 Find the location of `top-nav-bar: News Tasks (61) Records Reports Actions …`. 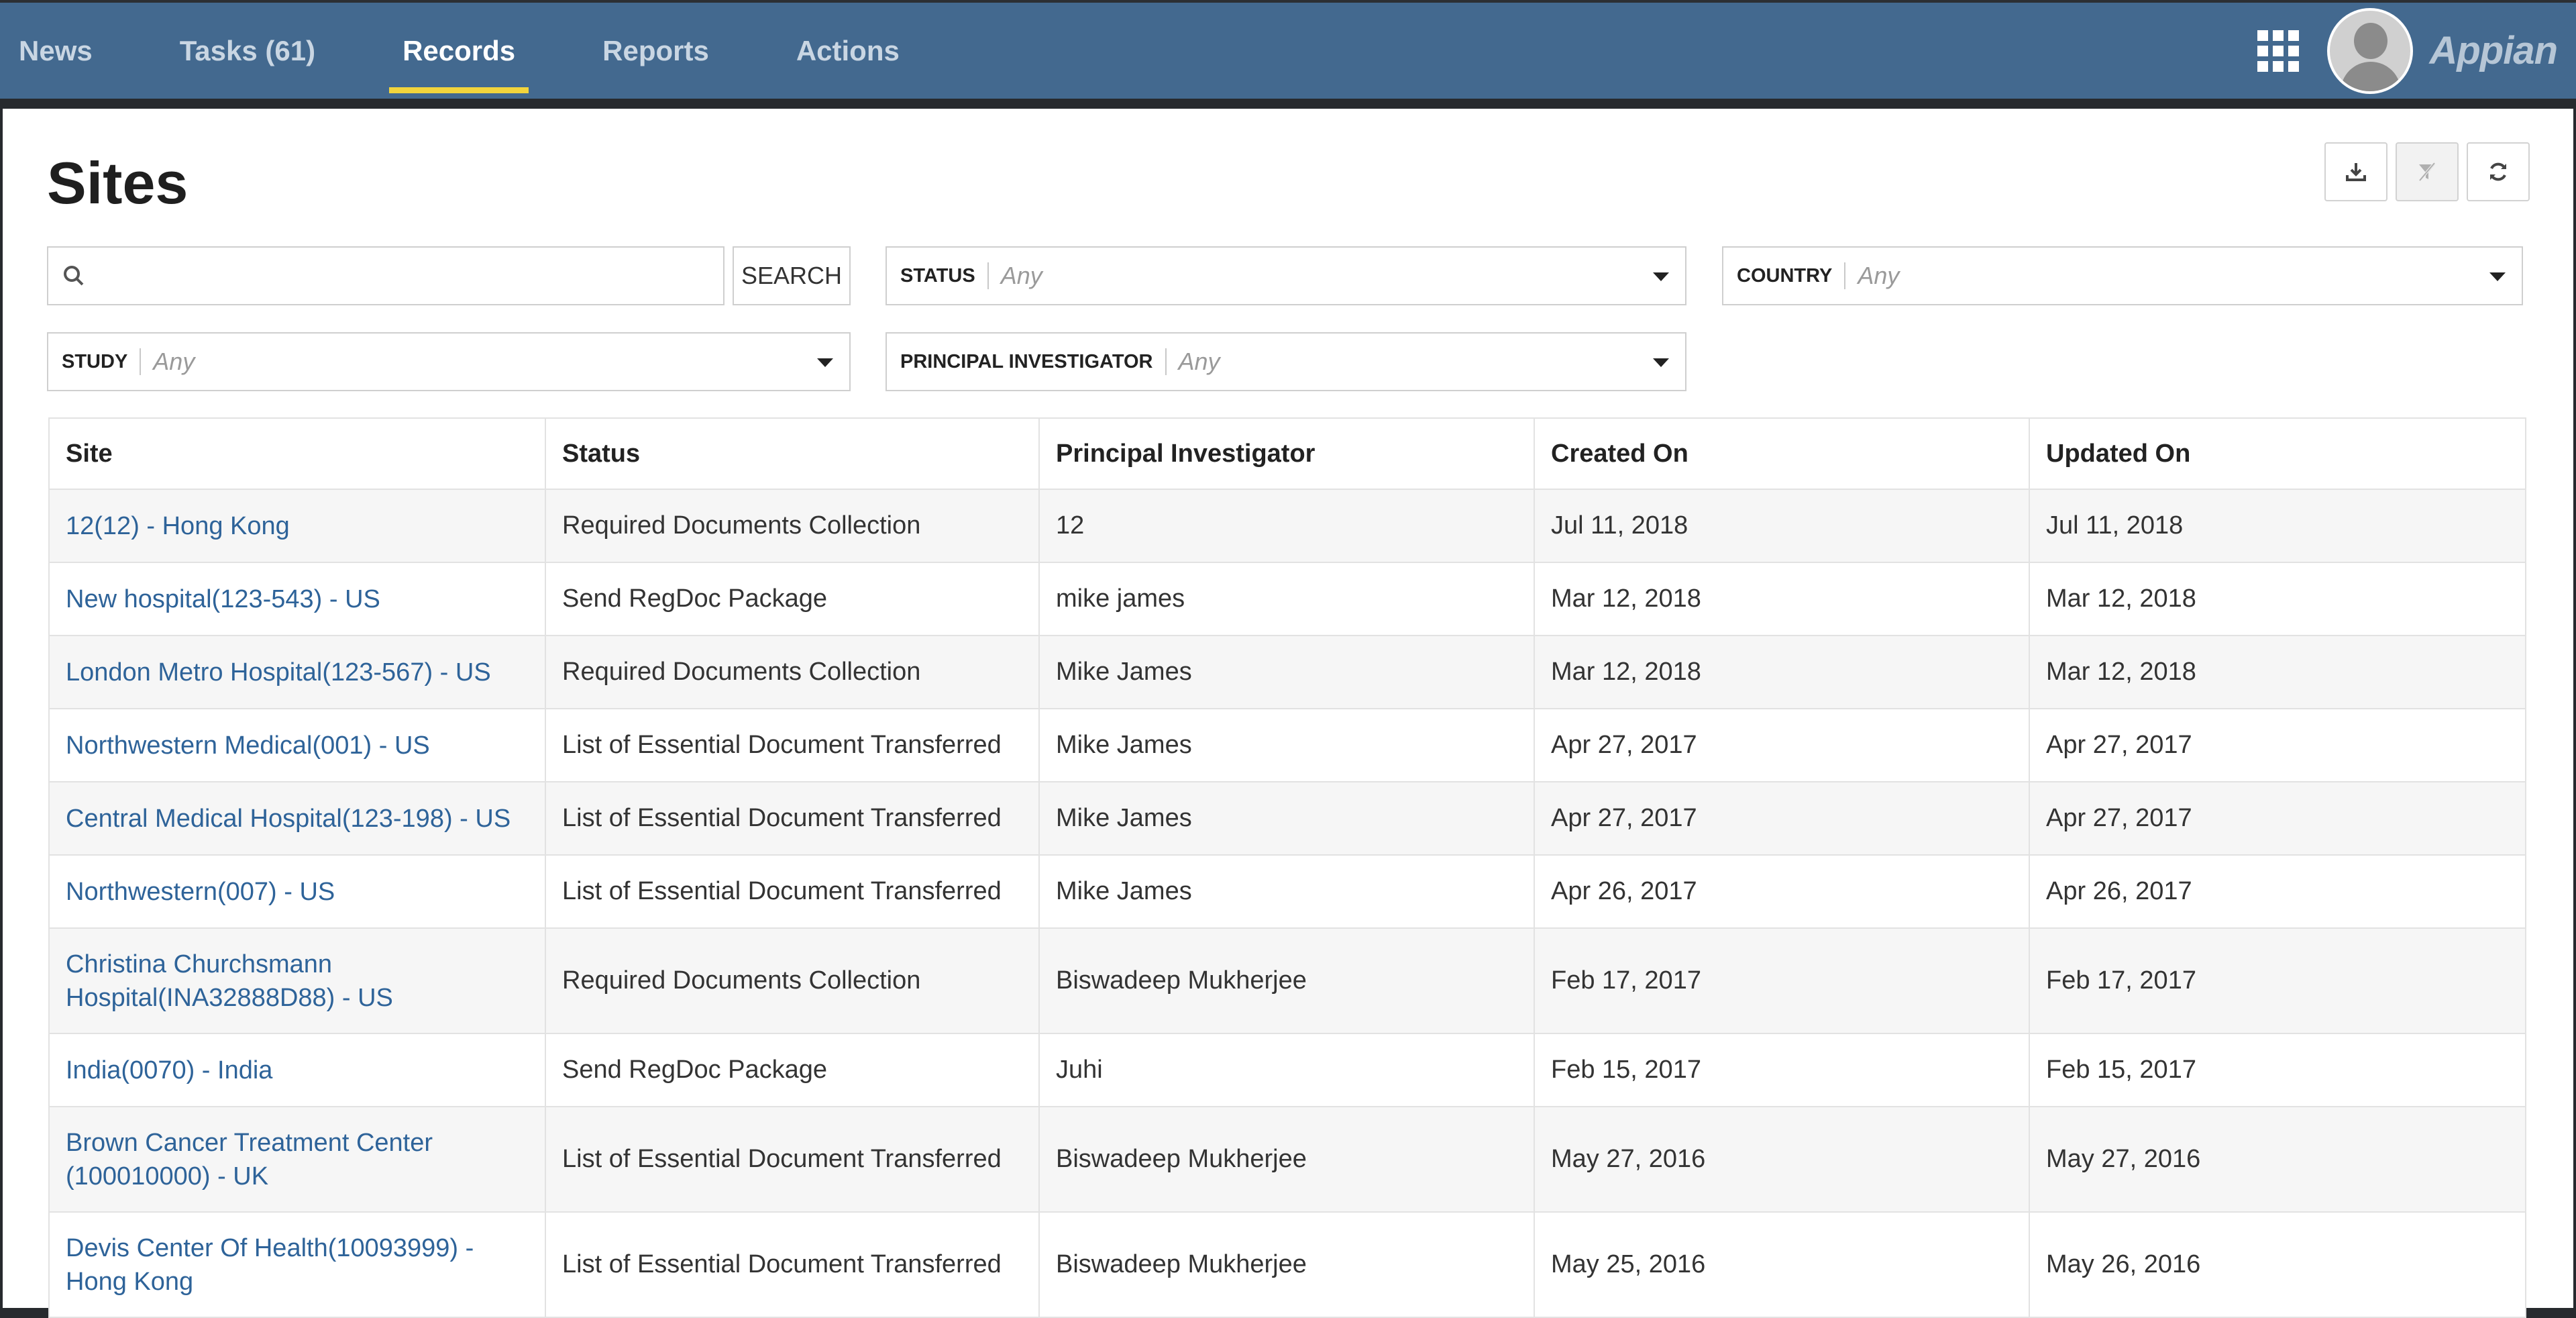

top-nav-bar: News Tasks (61) Records Reports Actions … is located at coordinates (1288, 49).